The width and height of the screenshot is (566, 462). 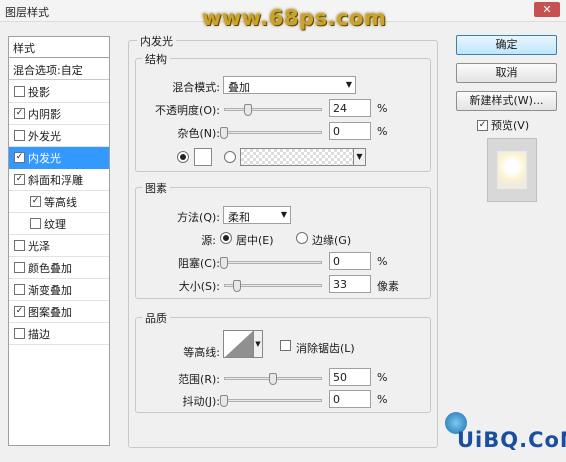 What do you see at coordinates (55, 180) in the screenshot?
I see `style-item-label: 斜面和浮雕` at bounding box center [55, 180].